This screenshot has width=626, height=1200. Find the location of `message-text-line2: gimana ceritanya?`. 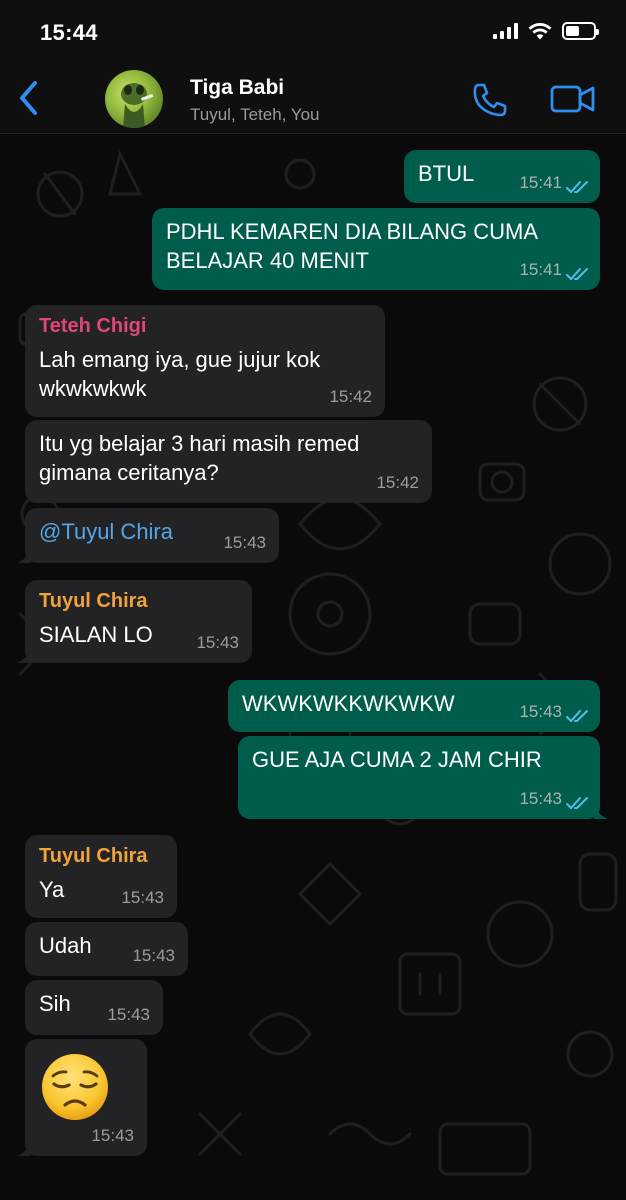

message-text-line2: gimana ceritanya? is located at coordinates (129, 472).